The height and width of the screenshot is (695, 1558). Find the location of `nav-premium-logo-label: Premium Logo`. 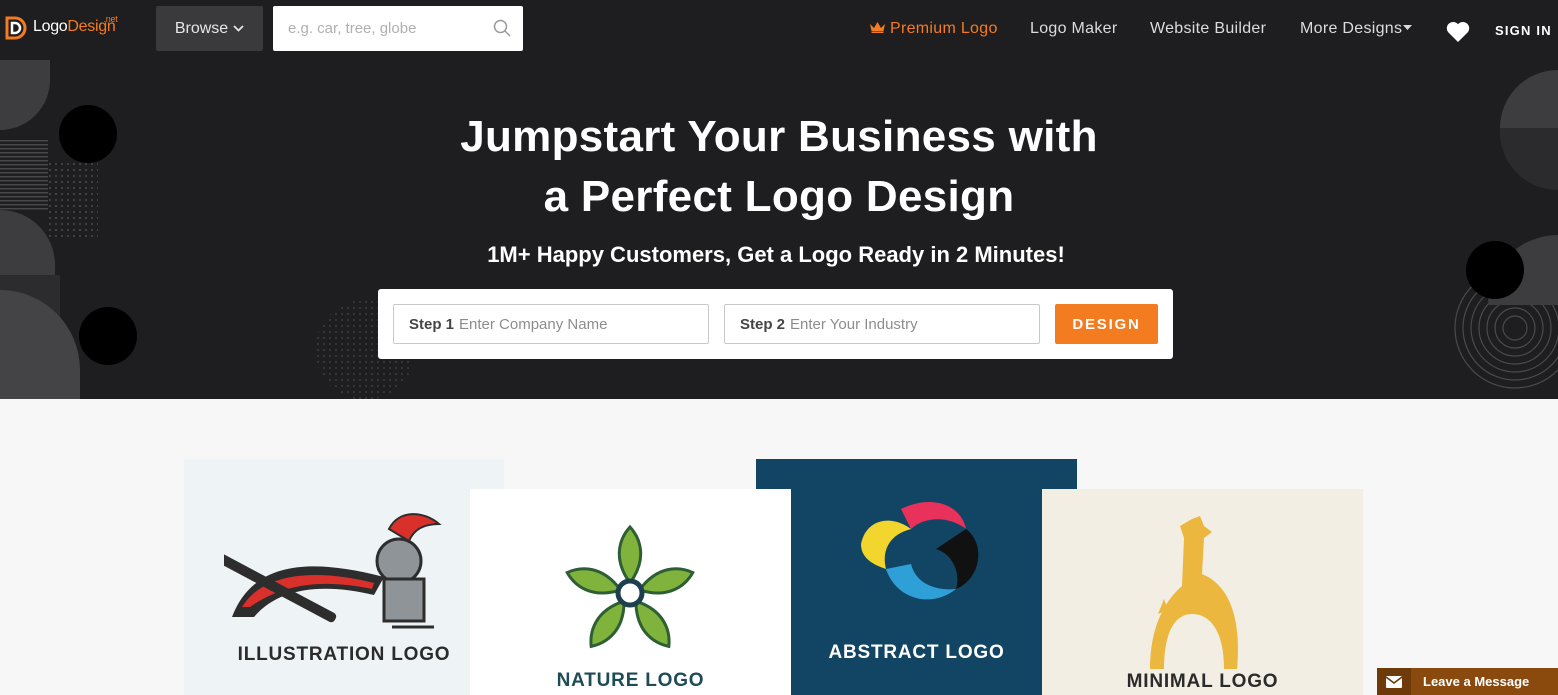

nav-premium-logo-label: Premium Logo is located at coordinates (944, 28).